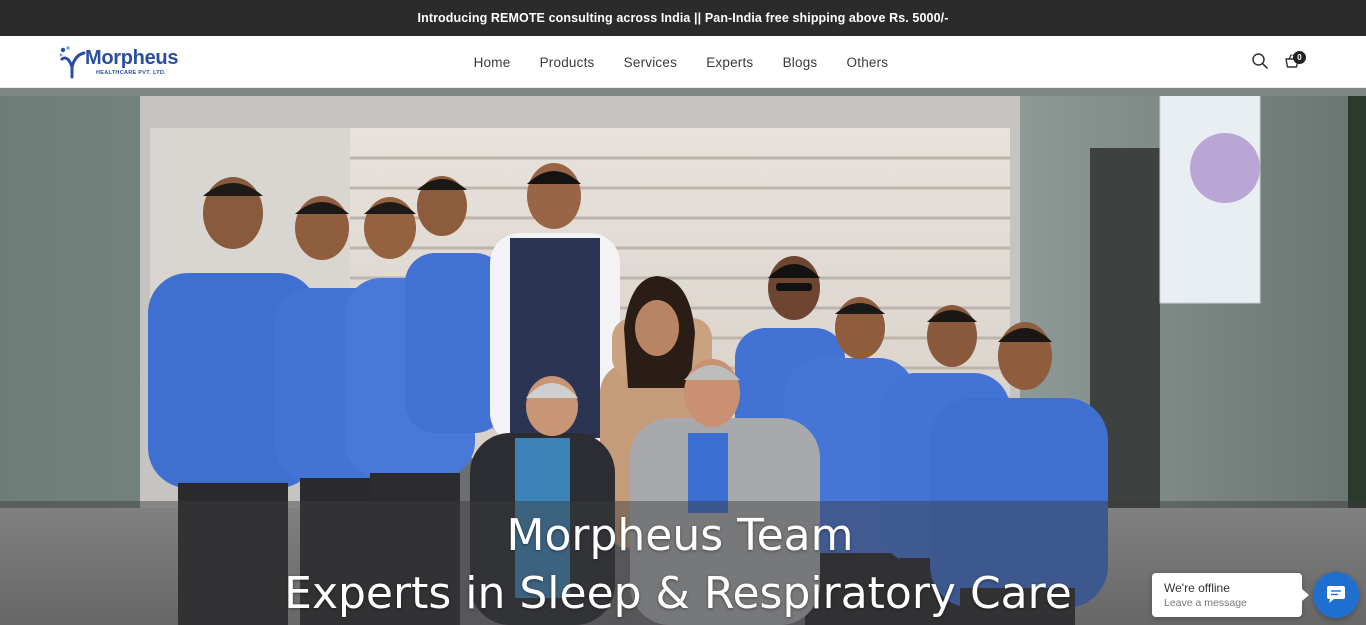 This screenshot has width=1366, height=625. What do you see at coordinates (800, 62) in the screenshot?
I see `nav-blogs: Blogs` at bounding box center [800, 62].